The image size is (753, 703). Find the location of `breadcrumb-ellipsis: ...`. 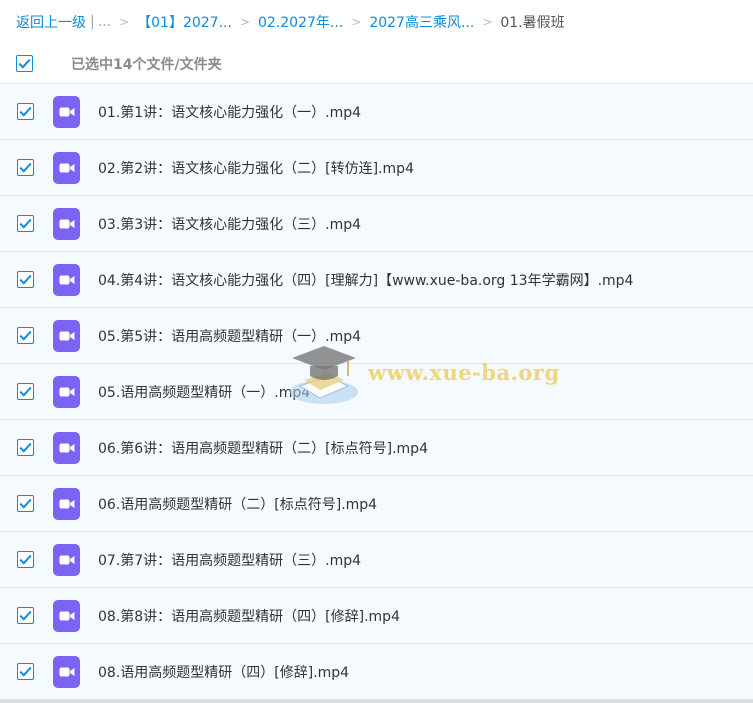

breadcrumb-ellipsis: ... is located at coordinates (104, 22).